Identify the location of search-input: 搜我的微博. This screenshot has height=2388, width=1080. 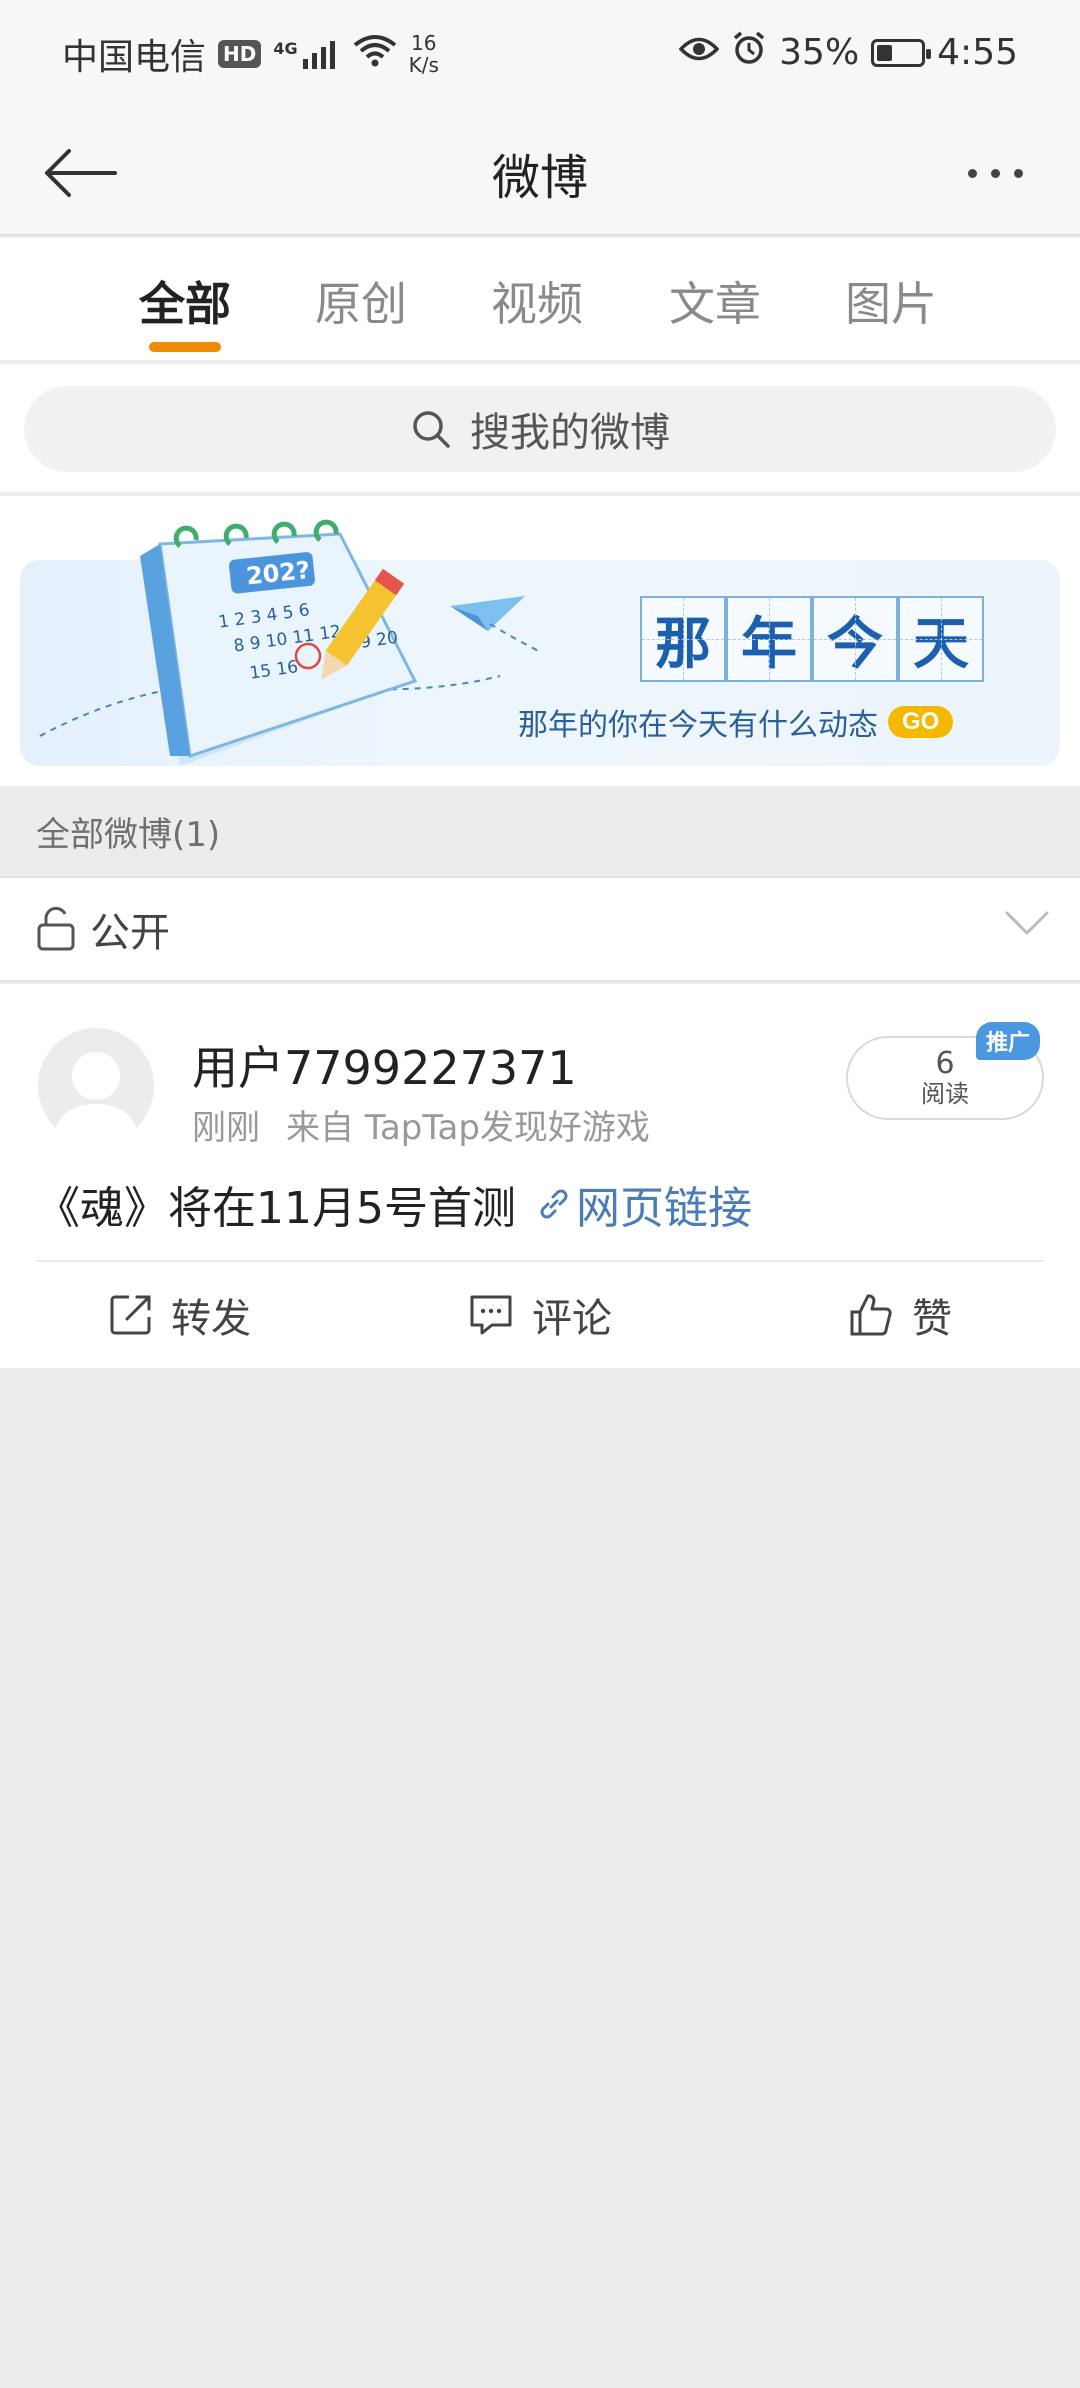
(540, 429).